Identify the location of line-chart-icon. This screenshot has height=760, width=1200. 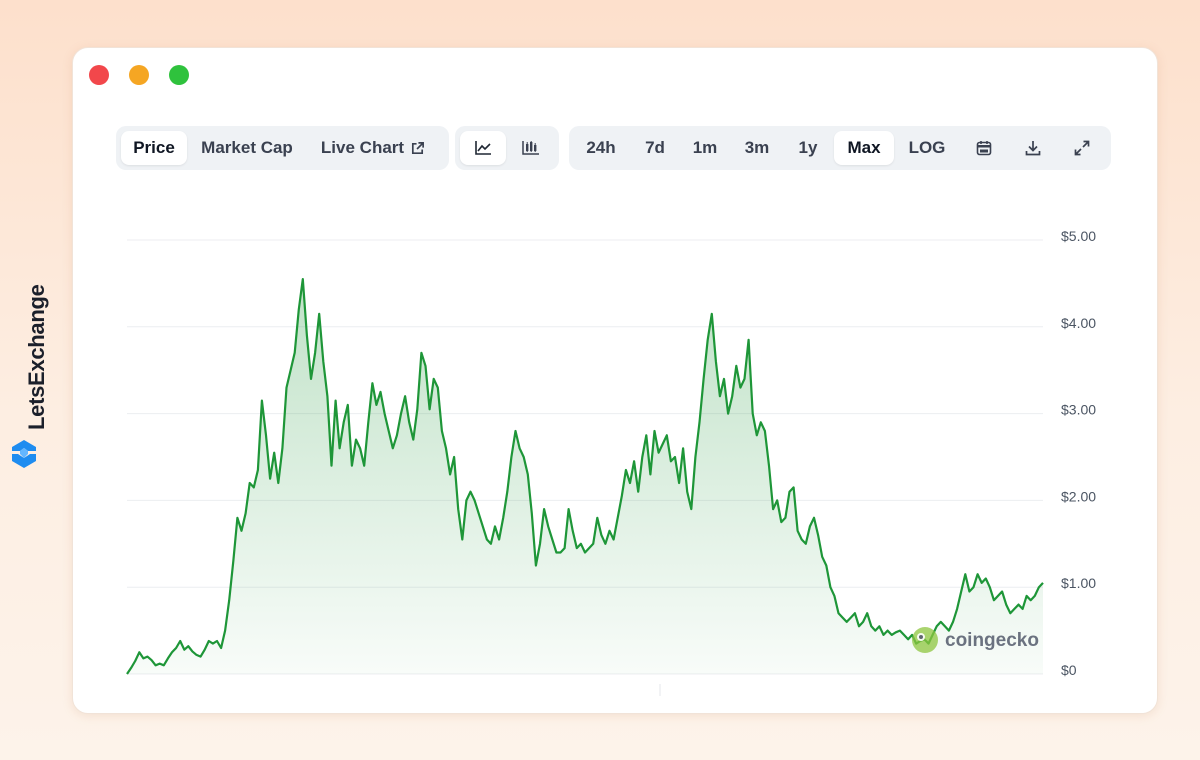
(483, 148).